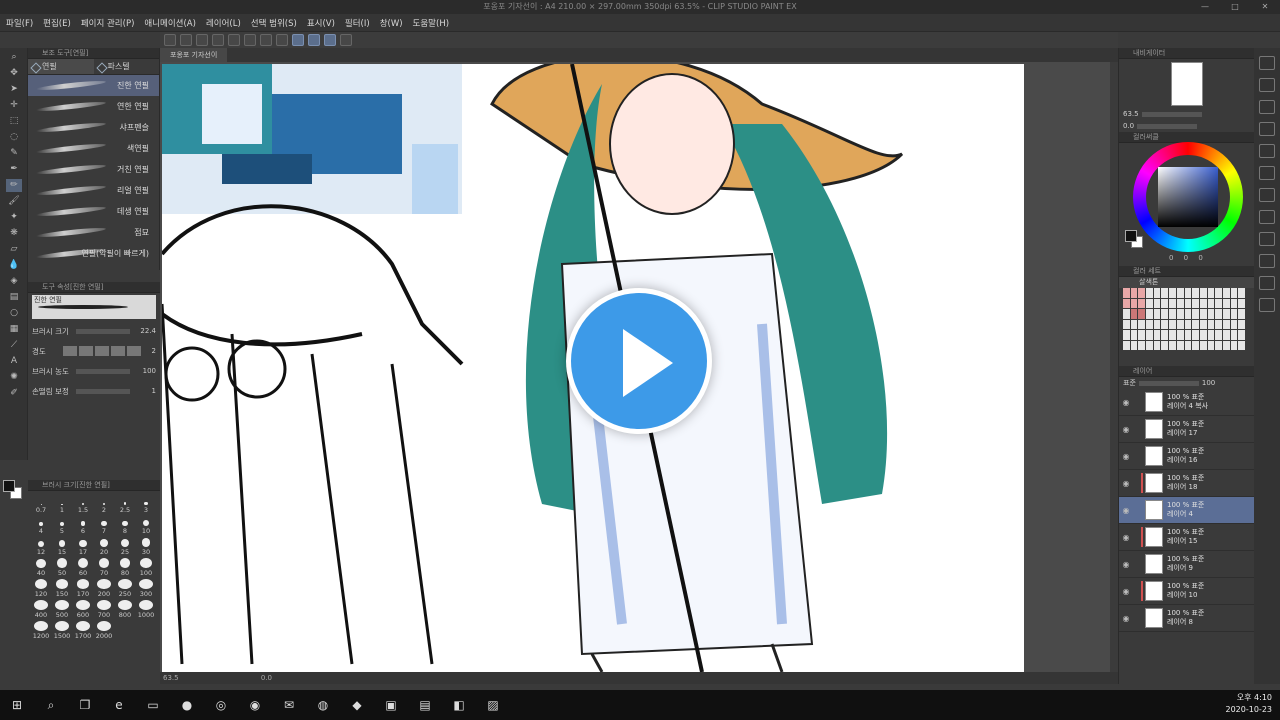 Image resolution: width=1280 pixels, height=720 pixels. Describe the element at coordinates (62, 504) in the screenshot. I see `brush-size-option: 1` at that location.